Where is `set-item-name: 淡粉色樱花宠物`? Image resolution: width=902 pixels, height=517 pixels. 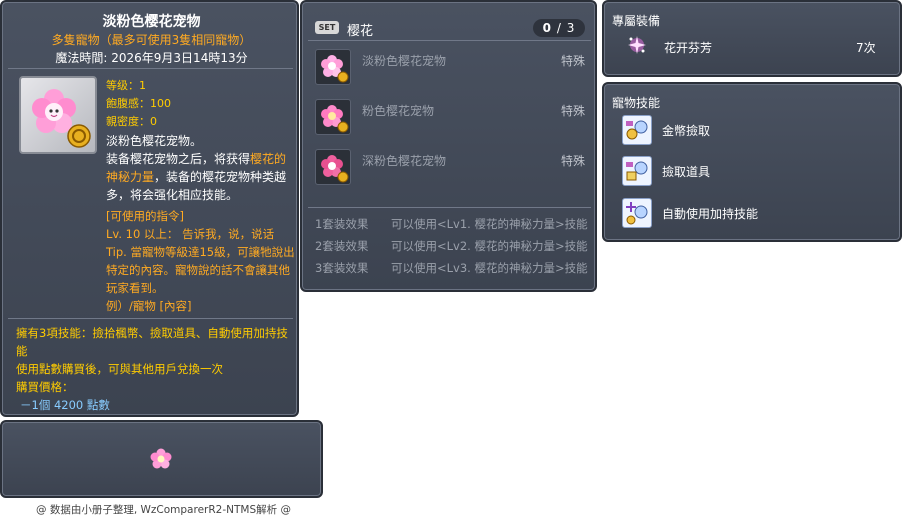 set-item-name: 淡粉色樱花宠物 is located at coordinates (404, 61).